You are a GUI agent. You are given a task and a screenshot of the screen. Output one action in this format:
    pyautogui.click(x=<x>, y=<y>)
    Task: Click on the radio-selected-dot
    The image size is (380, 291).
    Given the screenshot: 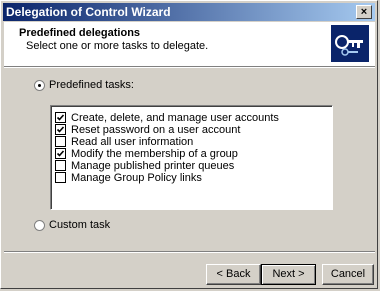 What is the action you would take?
    pyautogui.click(x=39, y=85)
    